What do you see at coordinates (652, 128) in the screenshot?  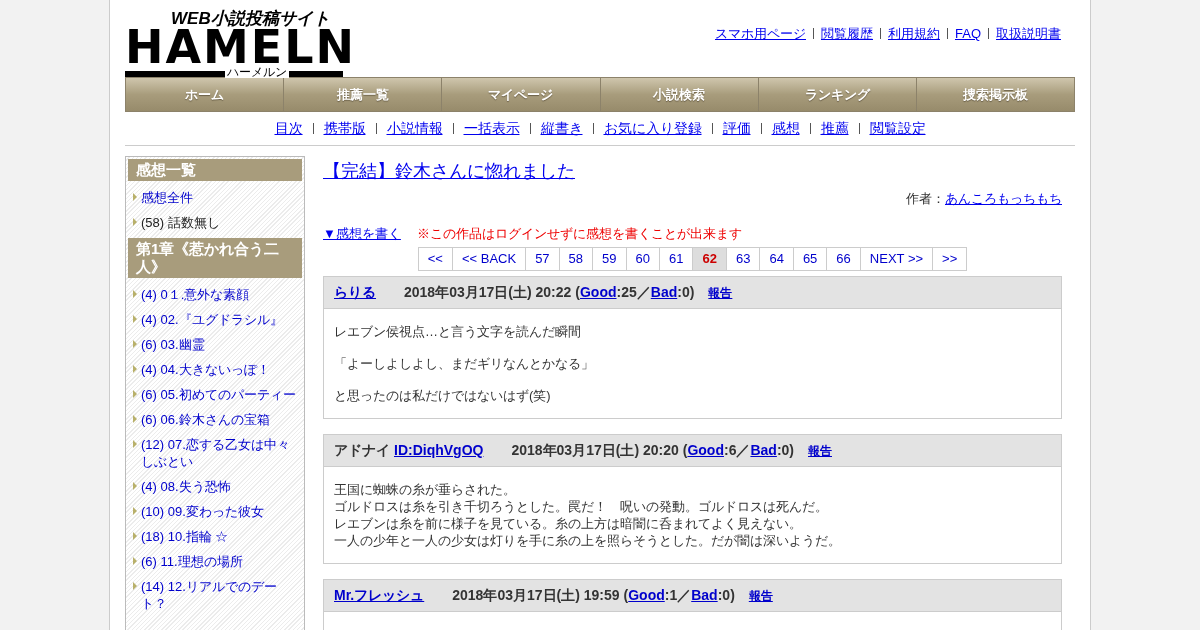 I see `subnav-link: お気に入り登録` at bounding box center [652, 128].